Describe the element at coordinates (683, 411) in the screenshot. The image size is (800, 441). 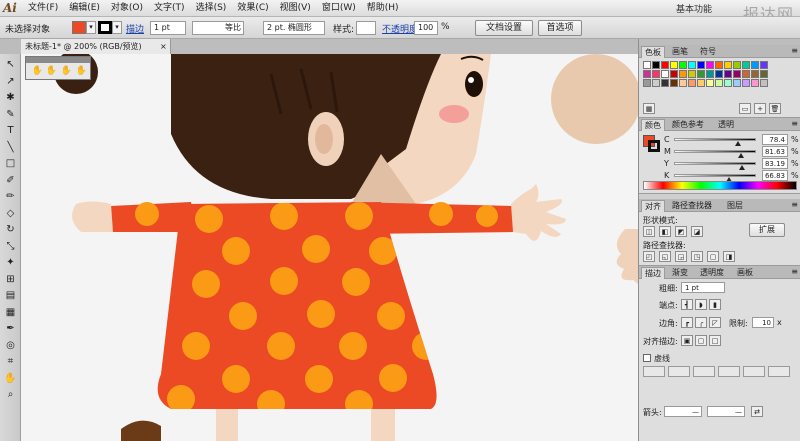
I see `start-arrow-select: —` at that location.